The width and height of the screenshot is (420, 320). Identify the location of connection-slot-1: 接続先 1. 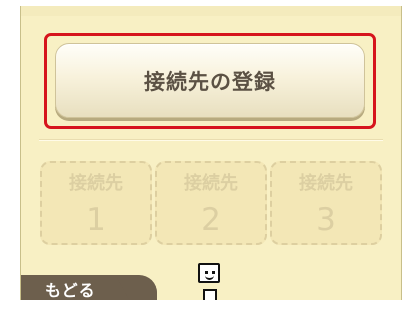
(96, 203).